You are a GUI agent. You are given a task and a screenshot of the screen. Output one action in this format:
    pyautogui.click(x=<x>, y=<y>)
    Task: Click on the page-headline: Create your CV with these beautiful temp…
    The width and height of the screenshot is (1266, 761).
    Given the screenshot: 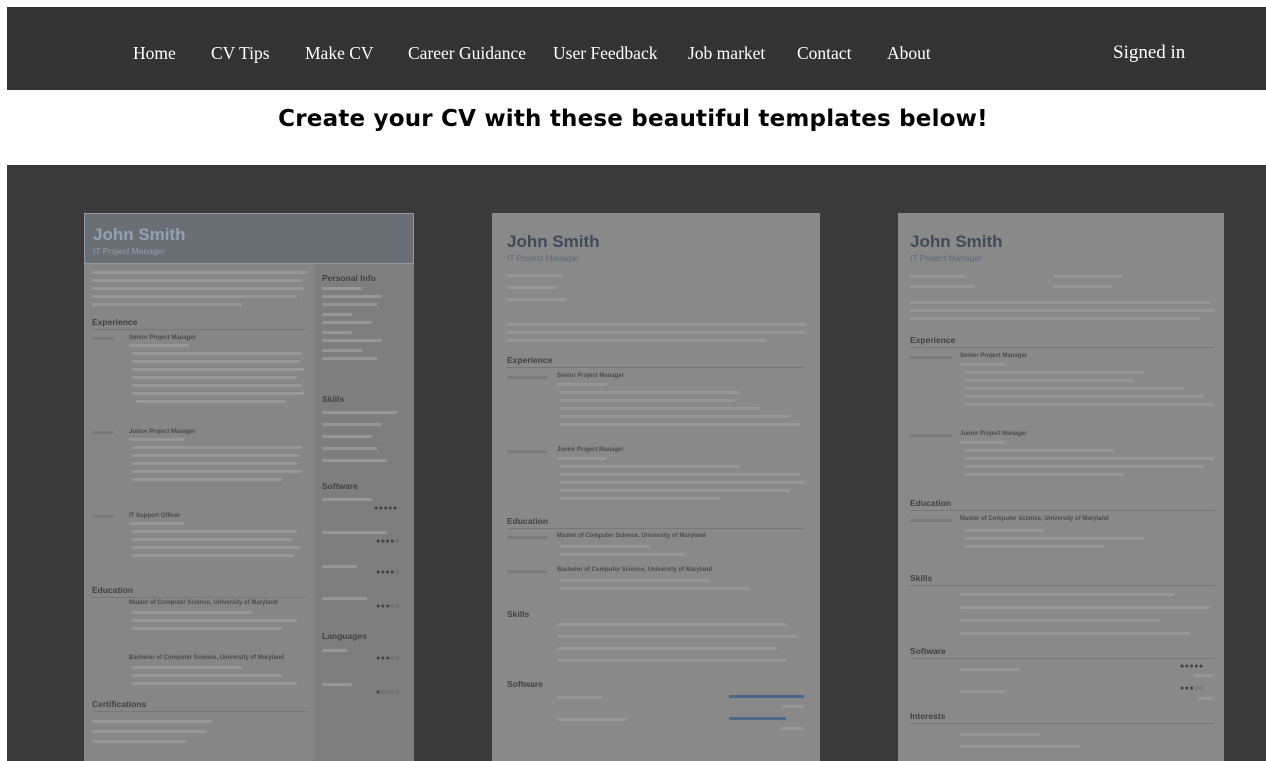 What is the action you would take?
    pyautogui.click(x=633, y=119)
    